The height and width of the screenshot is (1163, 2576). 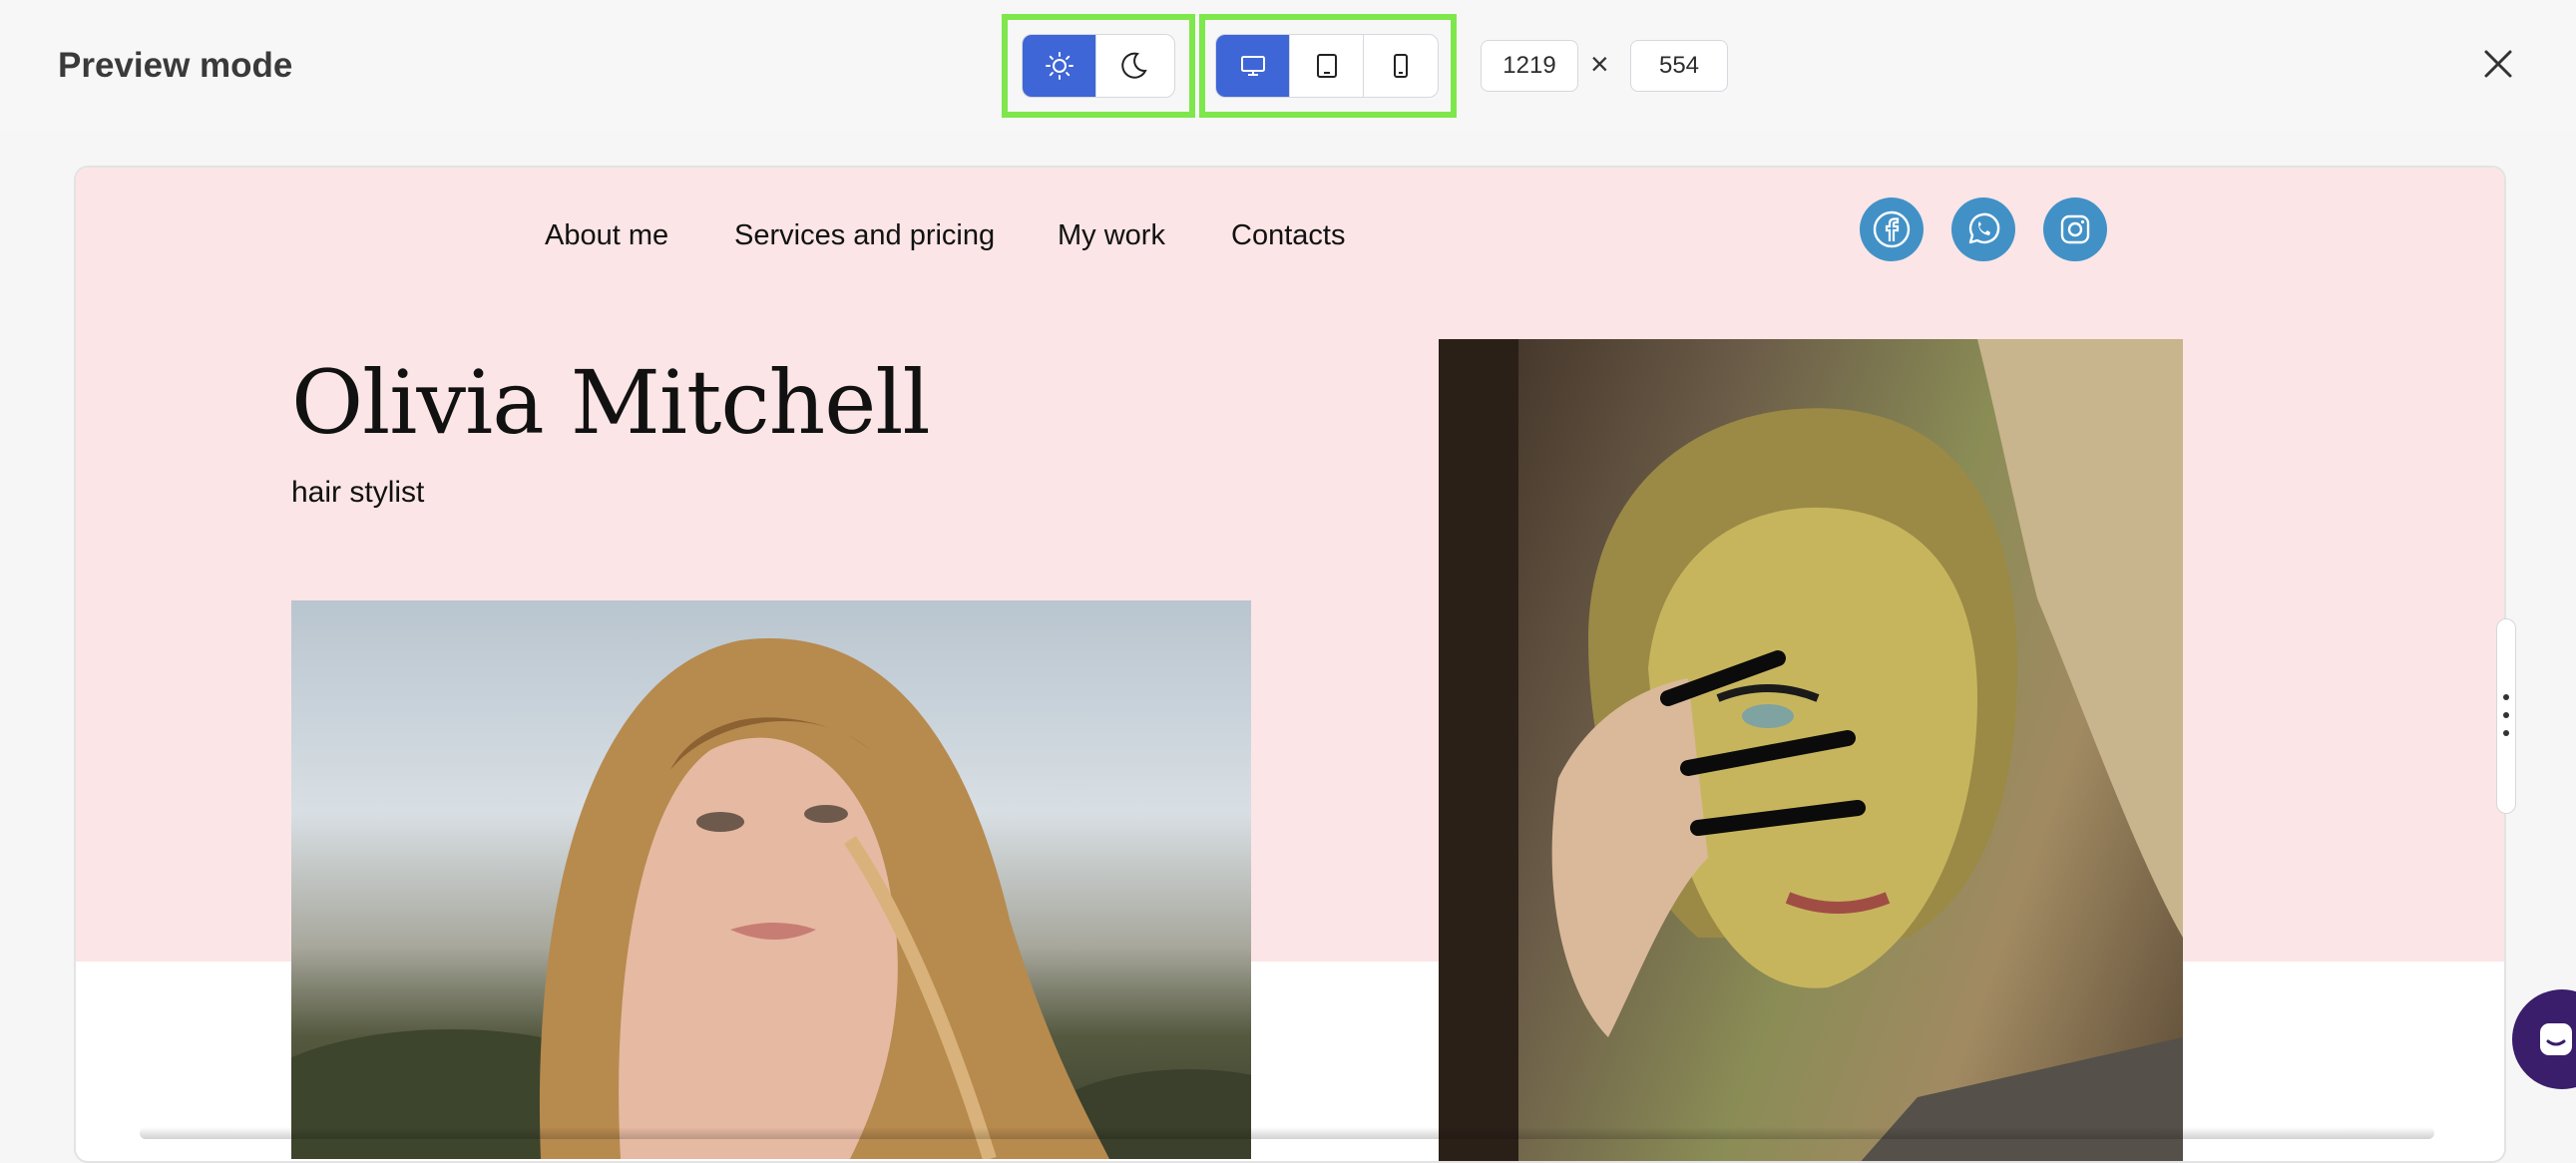 I want to click on theme-toggle, so click(x=1098, y=66).